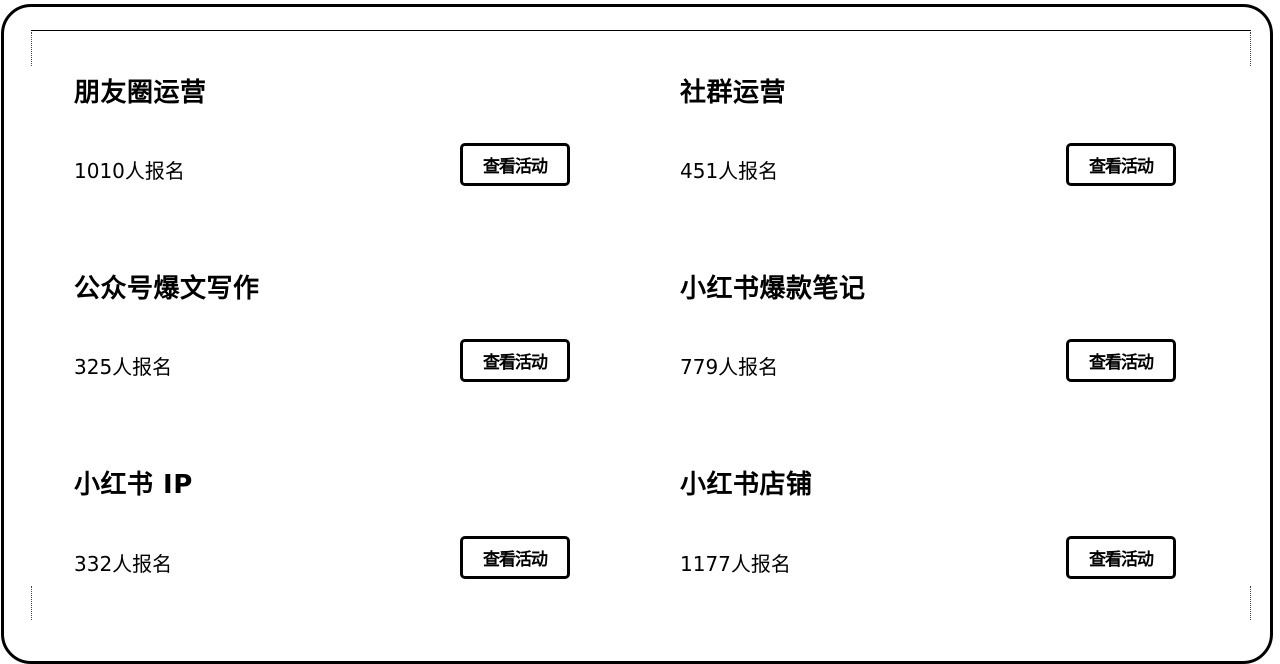 Image resolution: width=1280 pixels, height=664 pixels. Describe the element at coordinates (133, 485) in the screenshot. I see `activity-title: 小红书 IP` at that location.